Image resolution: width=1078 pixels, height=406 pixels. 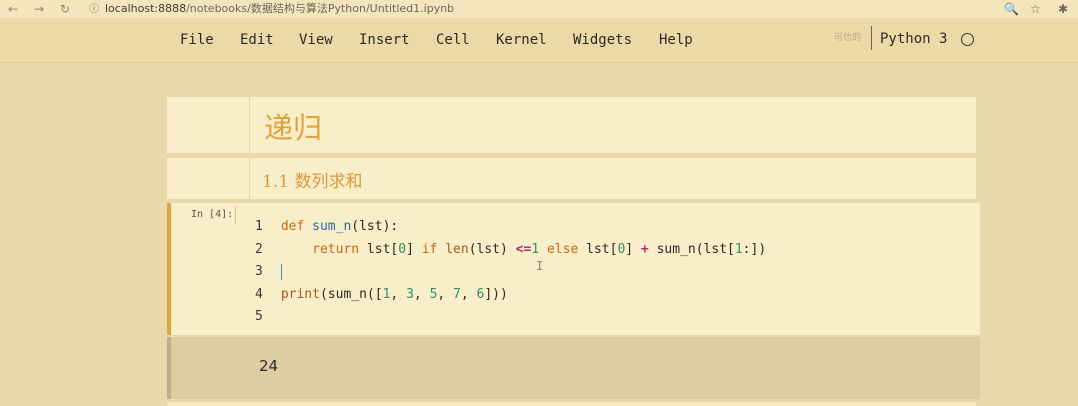 What do you see at coordinates (269, 366) in the screenshot?
I see `output-text: 24` at bounding box center [269, 366].